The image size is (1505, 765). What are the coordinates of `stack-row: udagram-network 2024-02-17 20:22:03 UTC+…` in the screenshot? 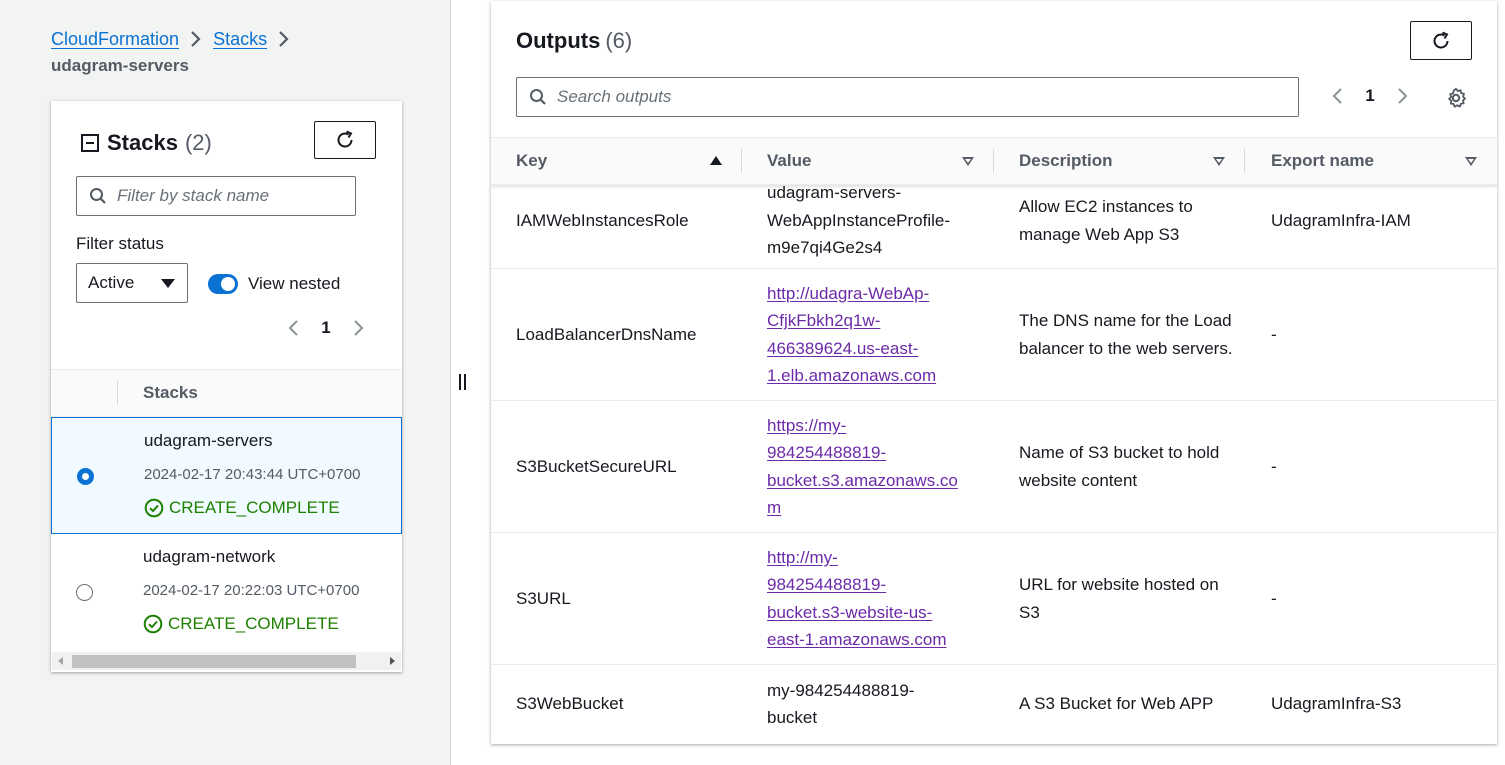 It's located at (226, 592).